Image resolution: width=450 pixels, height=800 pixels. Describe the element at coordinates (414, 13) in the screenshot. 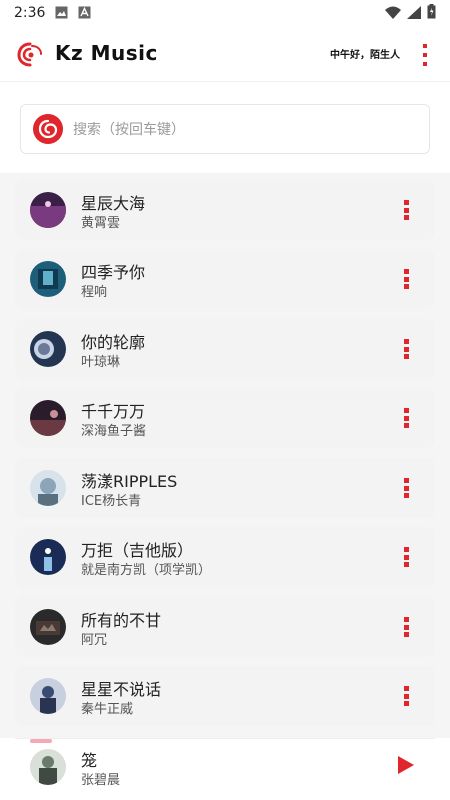

I see `signal-icon` at that location.